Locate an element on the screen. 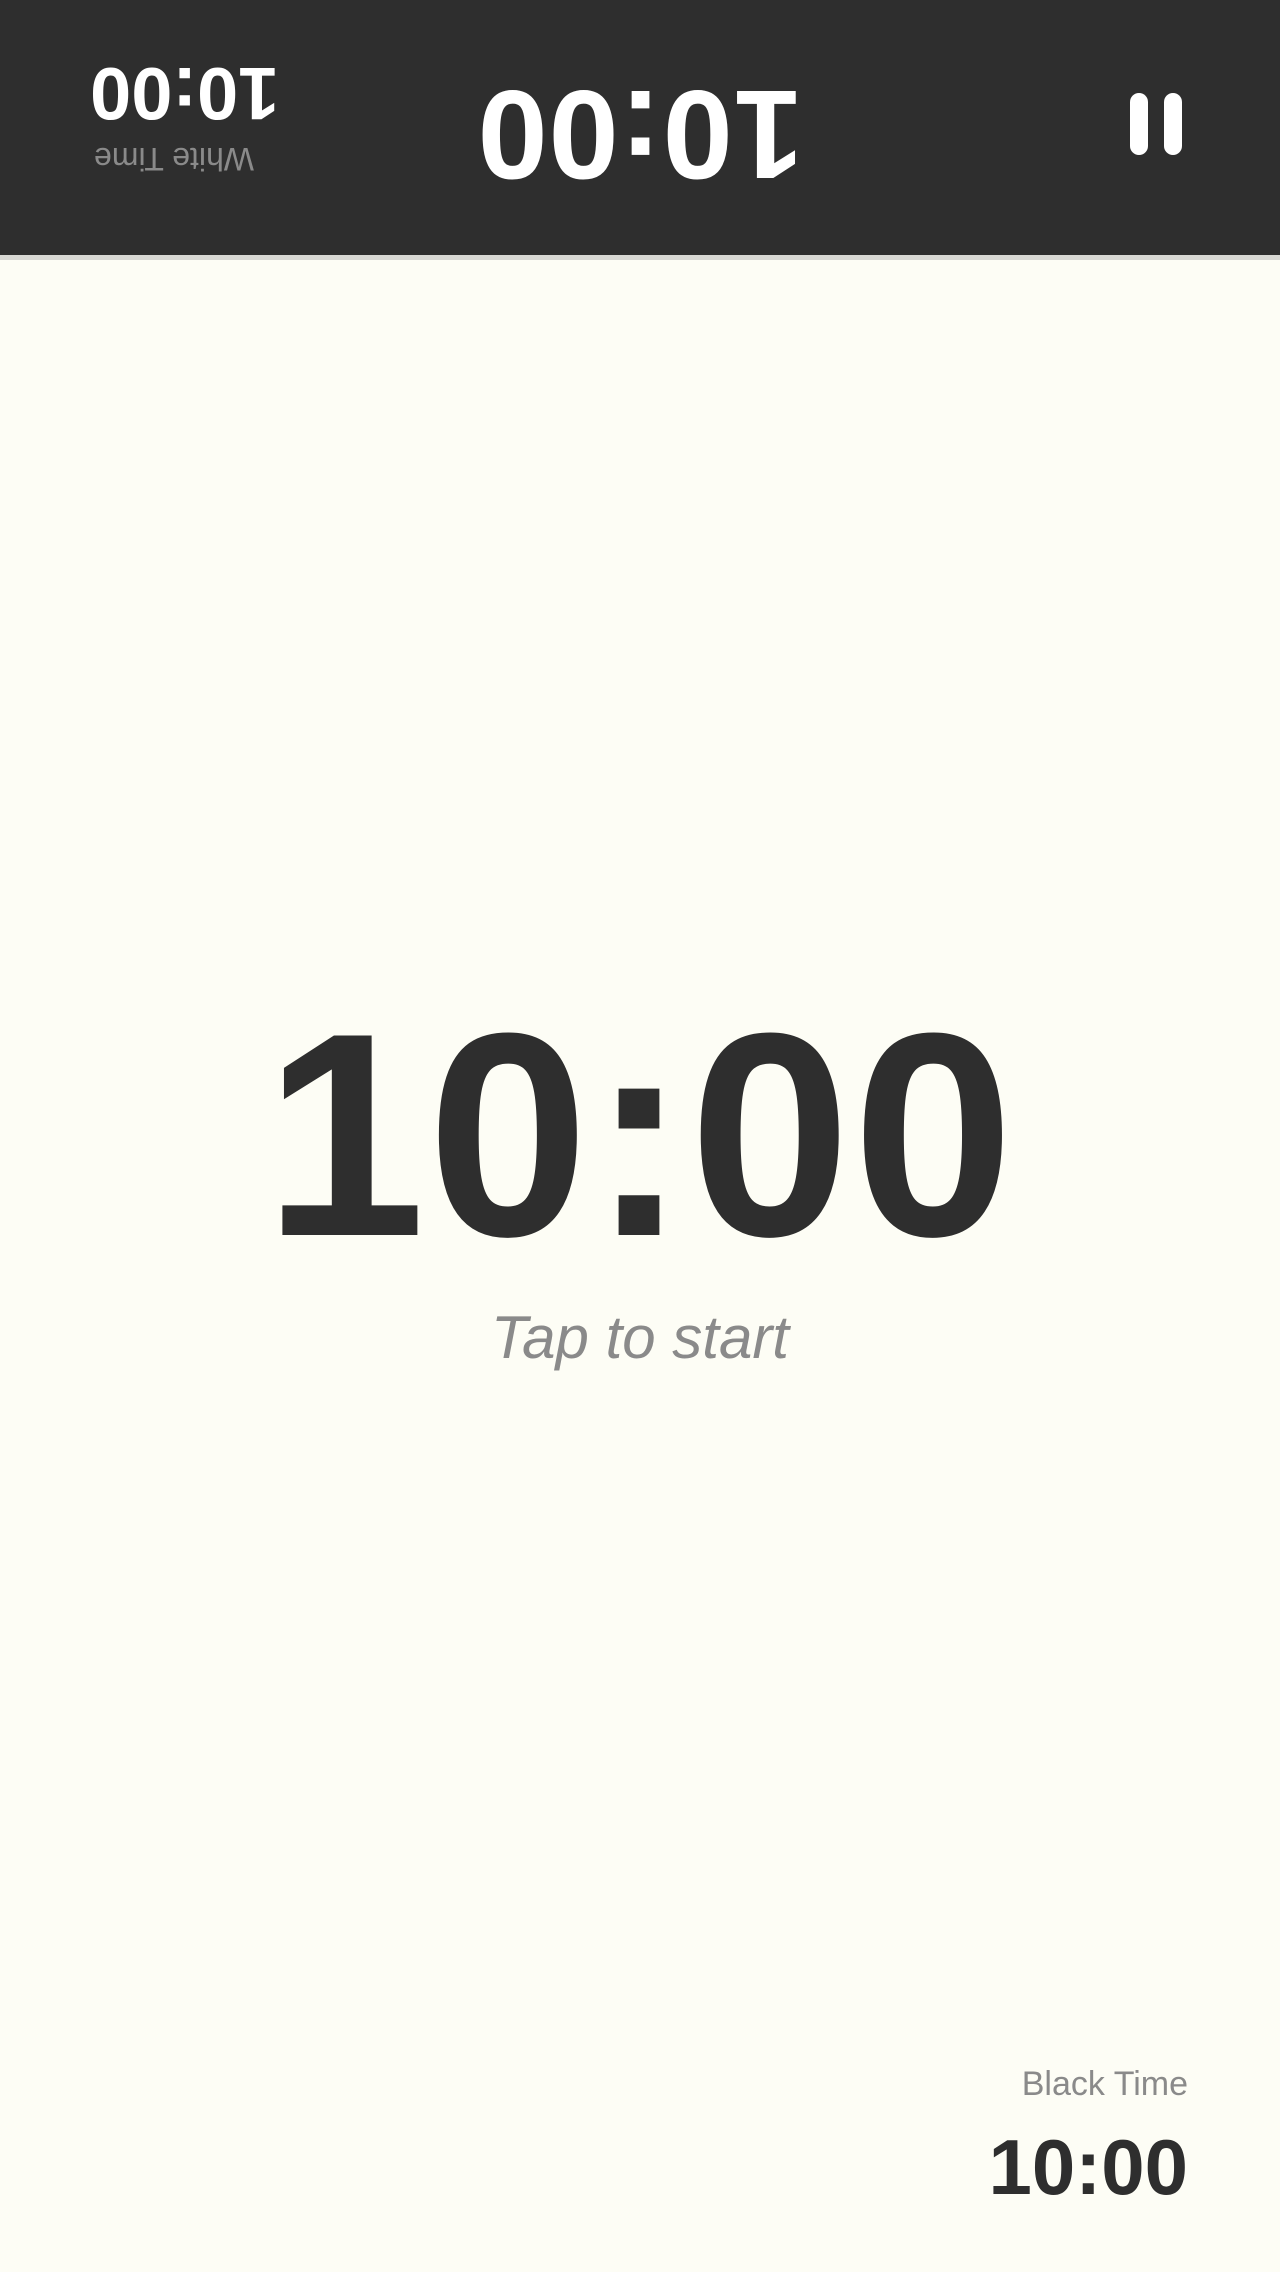  black-time-value: 10:00 is located at coordinates (1088, 2167).